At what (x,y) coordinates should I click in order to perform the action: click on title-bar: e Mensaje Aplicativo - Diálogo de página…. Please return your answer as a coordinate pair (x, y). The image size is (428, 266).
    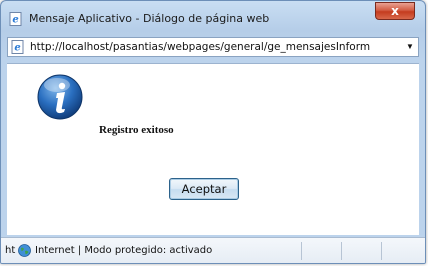
    Looking at the image, I should click on (213, 19).